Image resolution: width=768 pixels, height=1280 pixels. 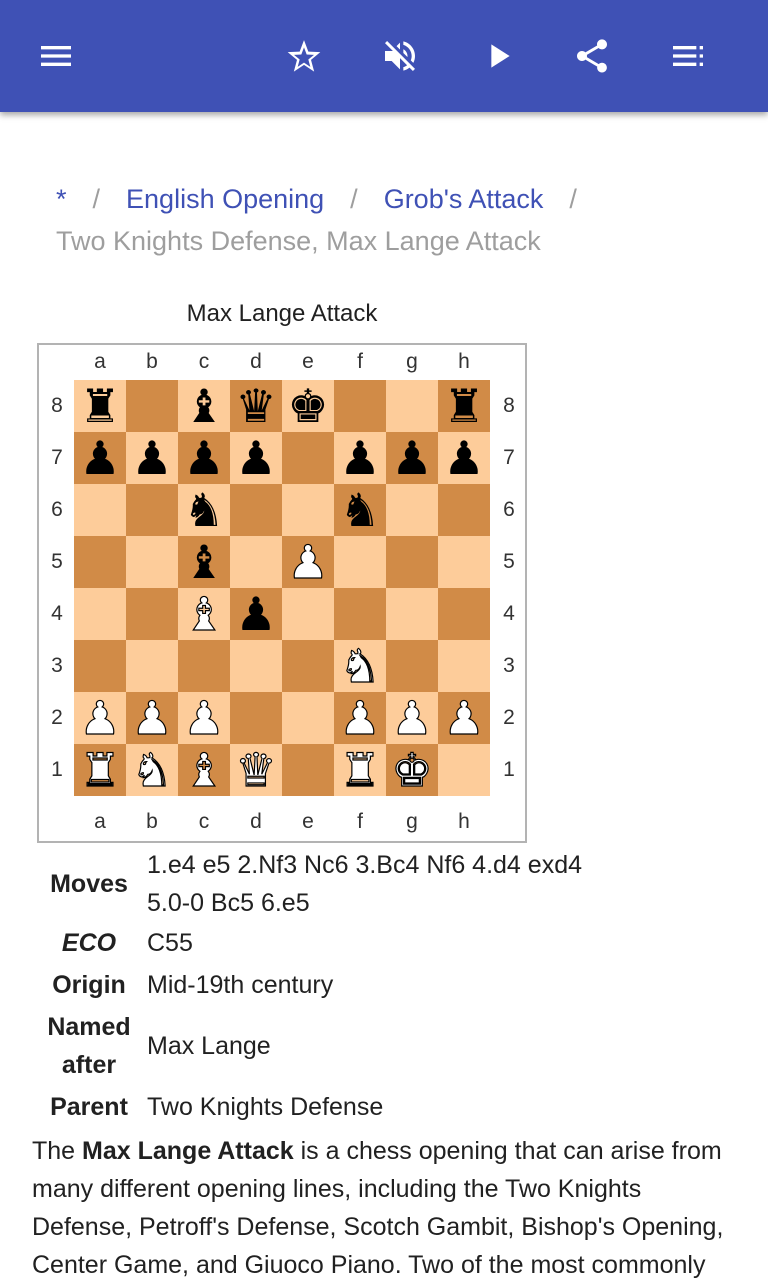 I want to click on square-f8, so click(x=360, y=406).